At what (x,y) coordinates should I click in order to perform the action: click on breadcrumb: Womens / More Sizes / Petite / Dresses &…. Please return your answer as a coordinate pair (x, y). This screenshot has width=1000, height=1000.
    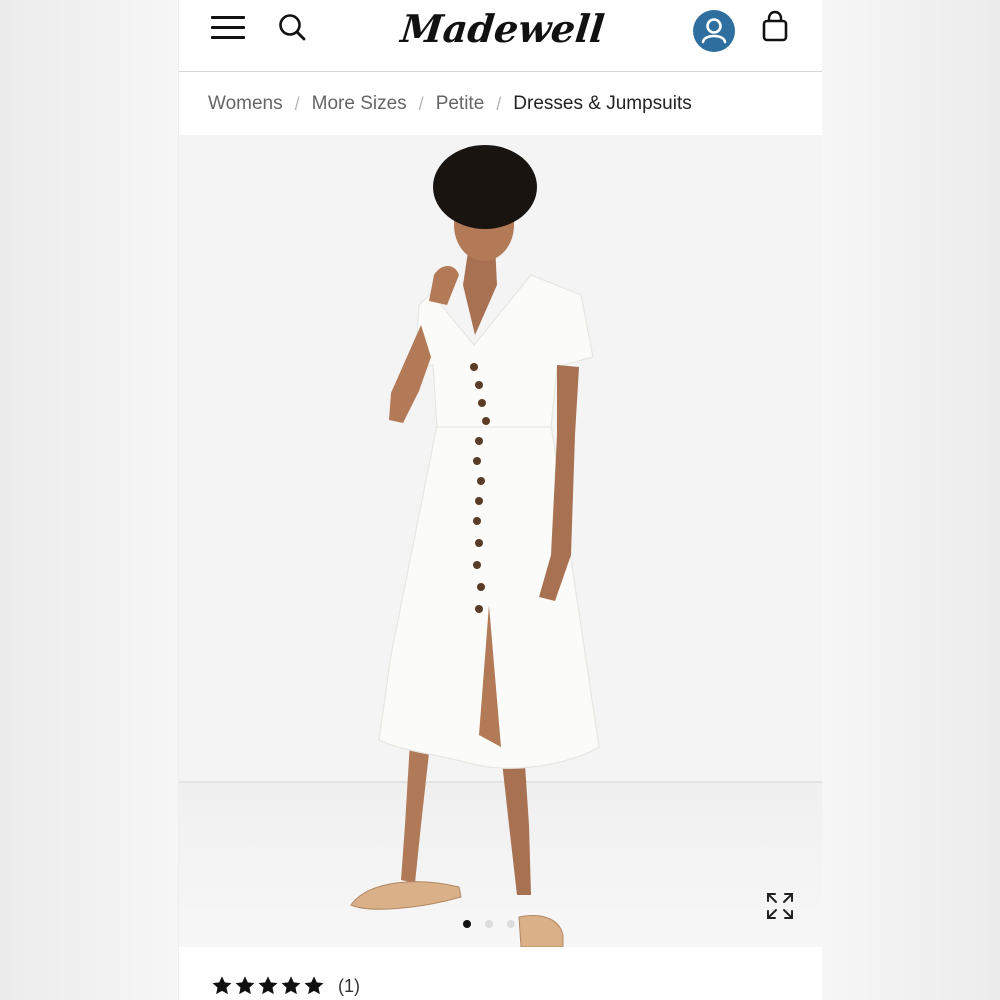
    Looking at the image, I should click on (500, 104).